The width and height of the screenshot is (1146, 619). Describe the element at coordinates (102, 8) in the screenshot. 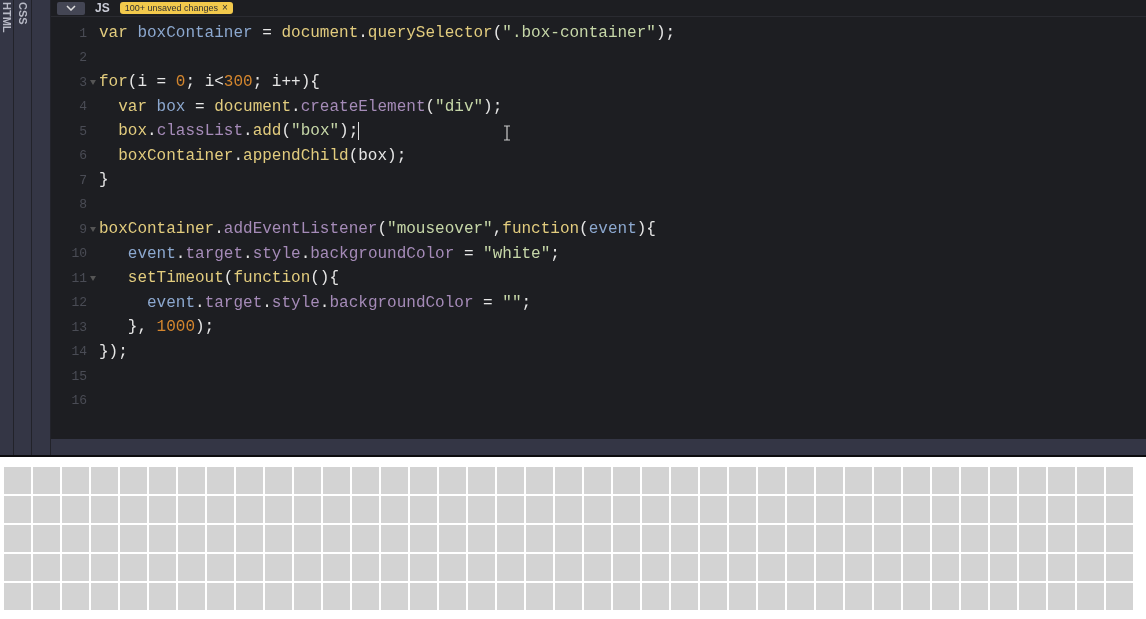

I see `editor-title: JS` at that location.